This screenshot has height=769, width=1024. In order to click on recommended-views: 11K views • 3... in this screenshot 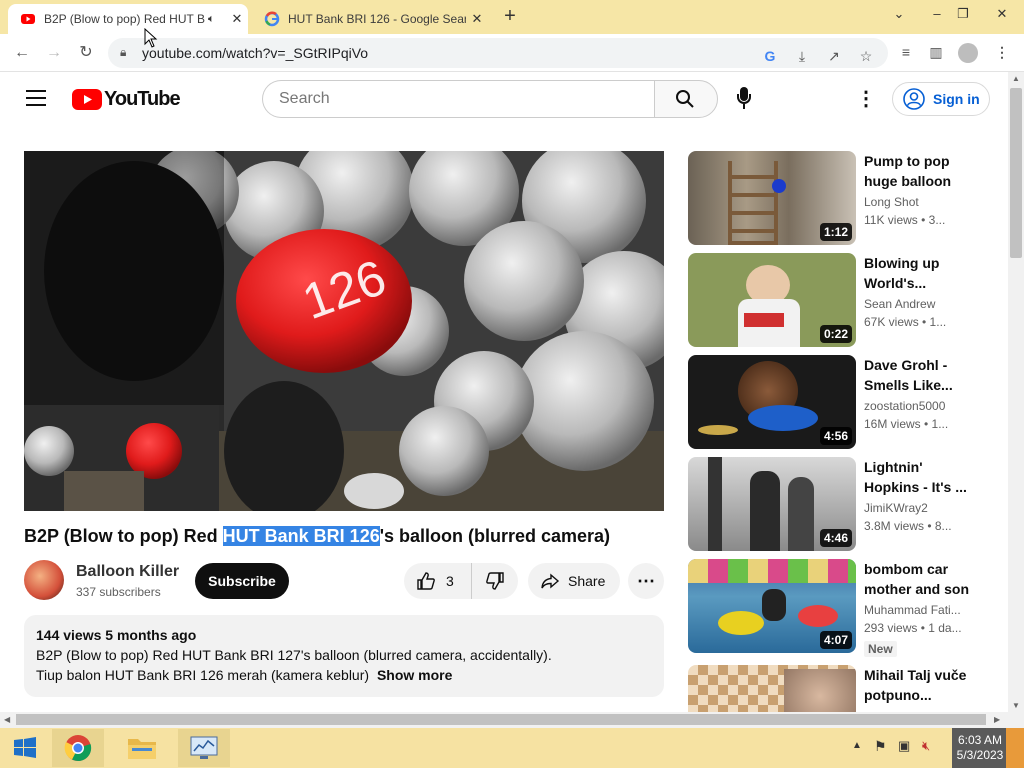, I will do `click(905, 220)`.